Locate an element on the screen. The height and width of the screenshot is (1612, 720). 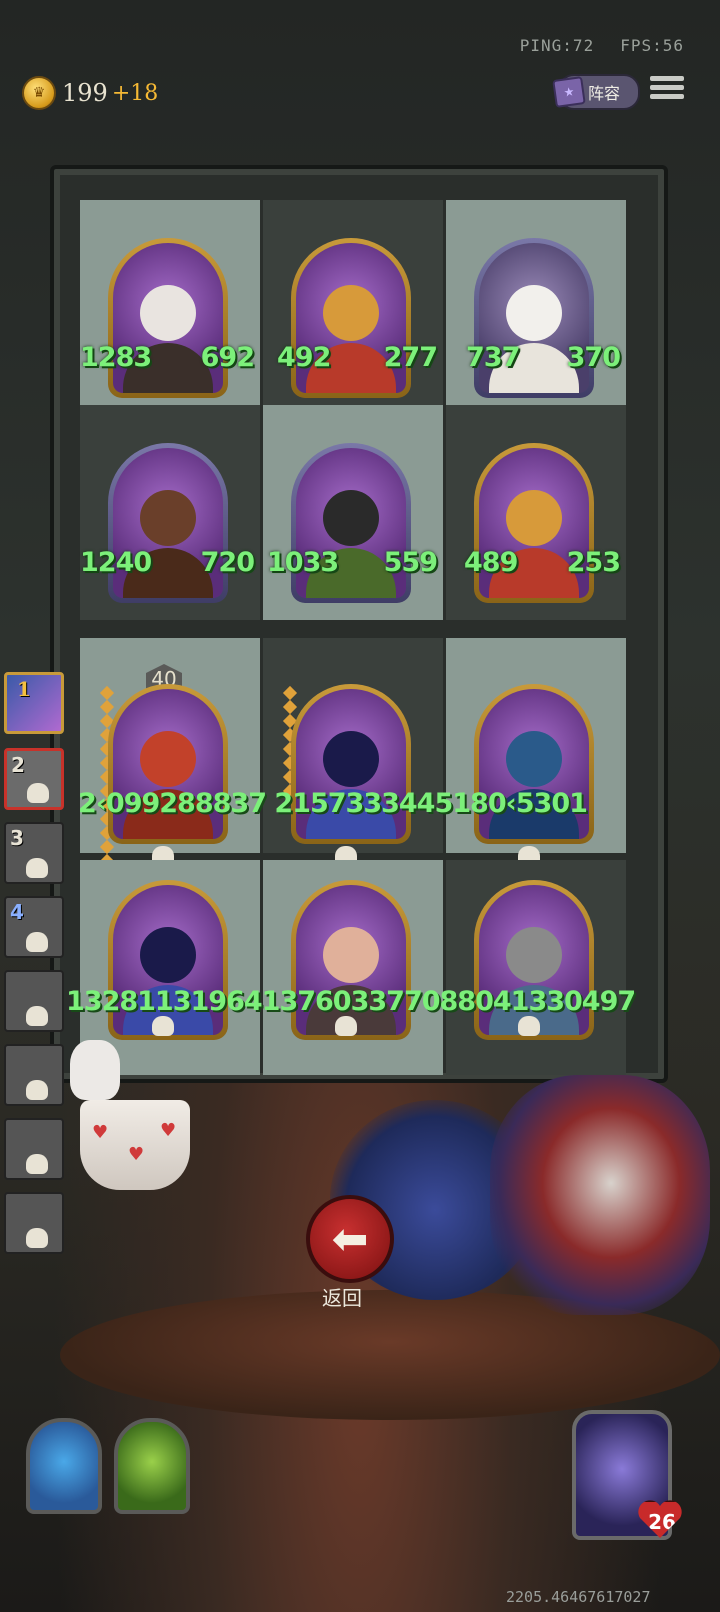
roster-rank: 1 is located at coordinates (24, 689).